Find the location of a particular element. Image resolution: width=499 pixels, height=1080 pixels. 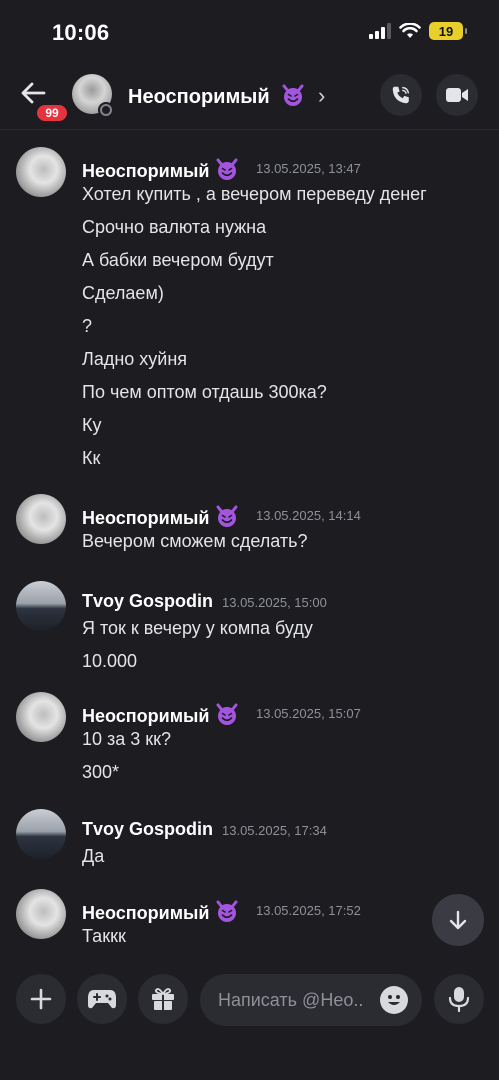

chat-header: 99 Неоспоримый › is located at coordinates (249, 97).